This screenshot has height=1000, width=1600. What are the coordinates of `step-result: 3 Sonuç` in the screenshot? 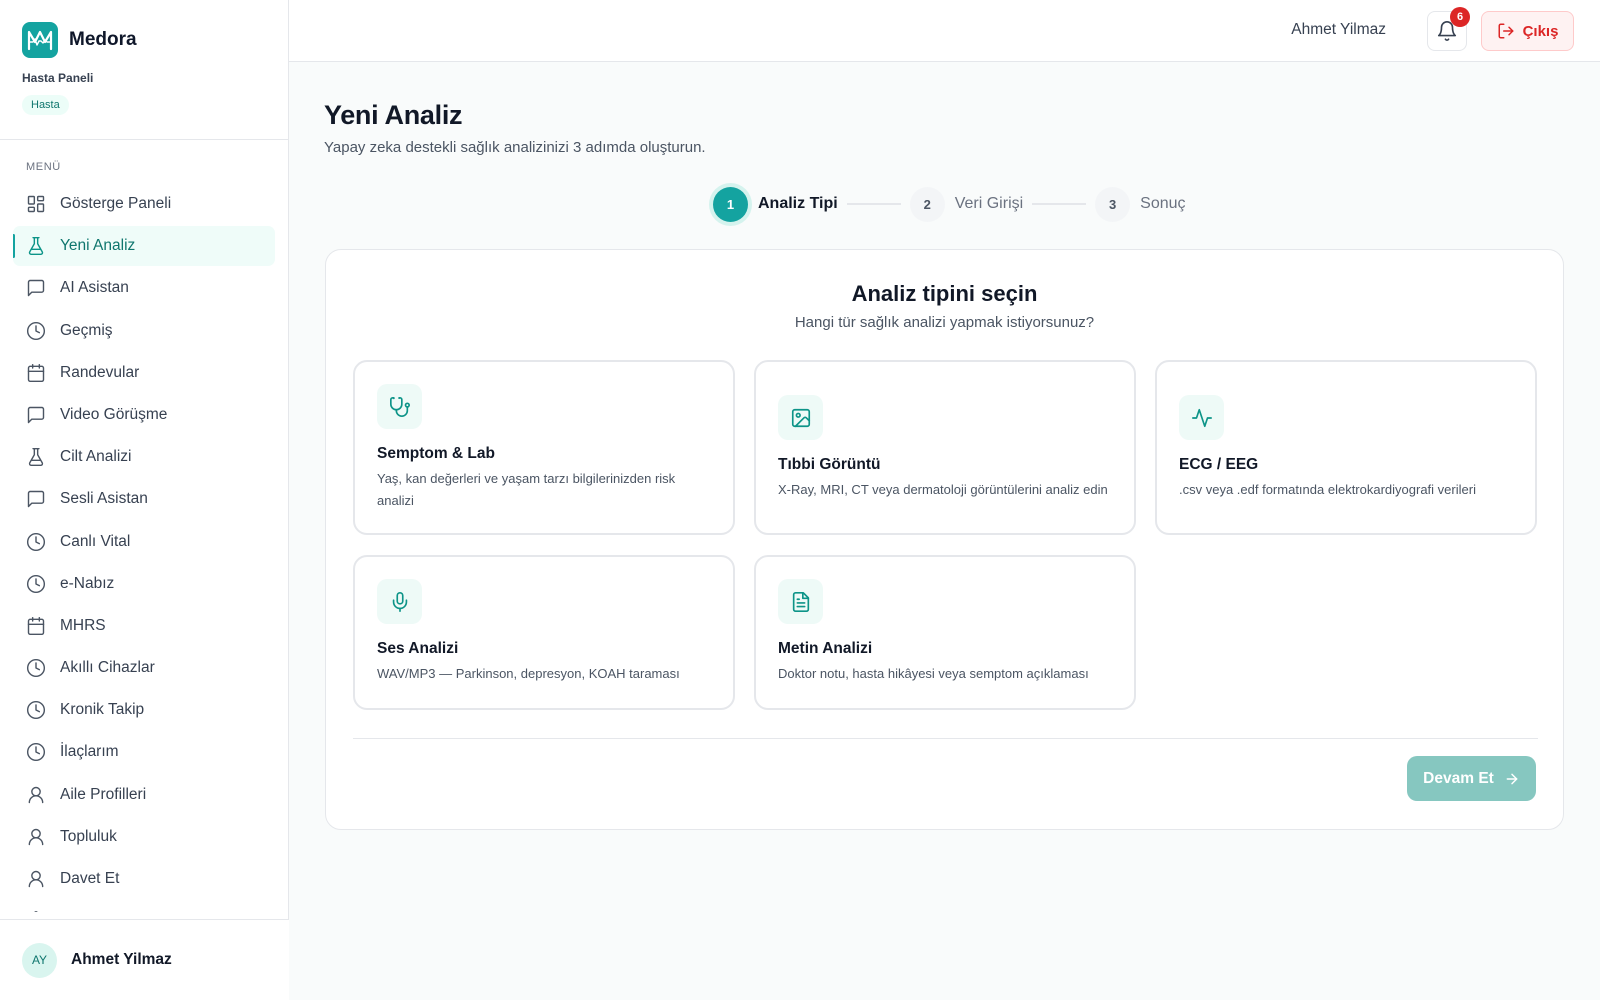 It's located at (1140, 204).